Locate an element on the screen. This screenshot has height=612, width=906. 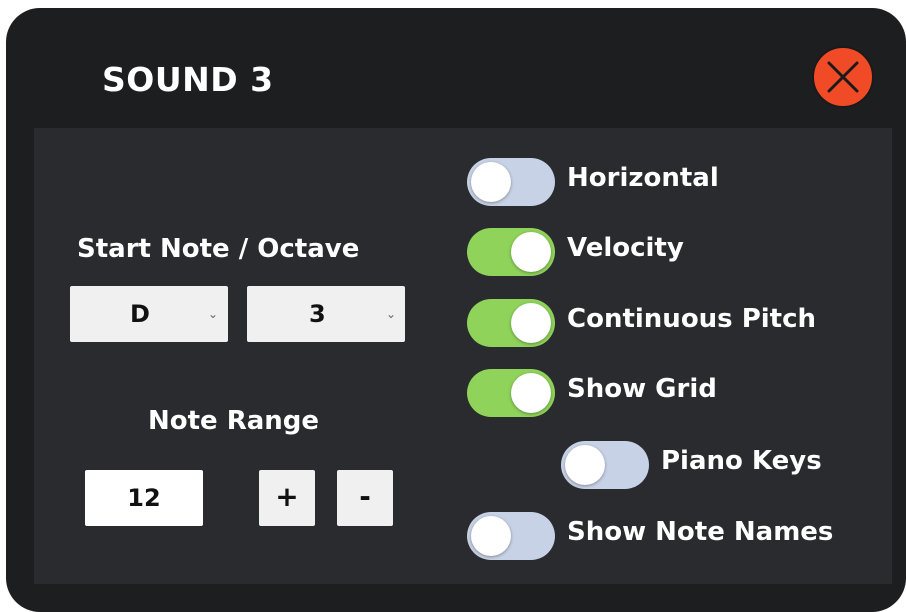
velocity-toggle is located at coordinates (511, 252).